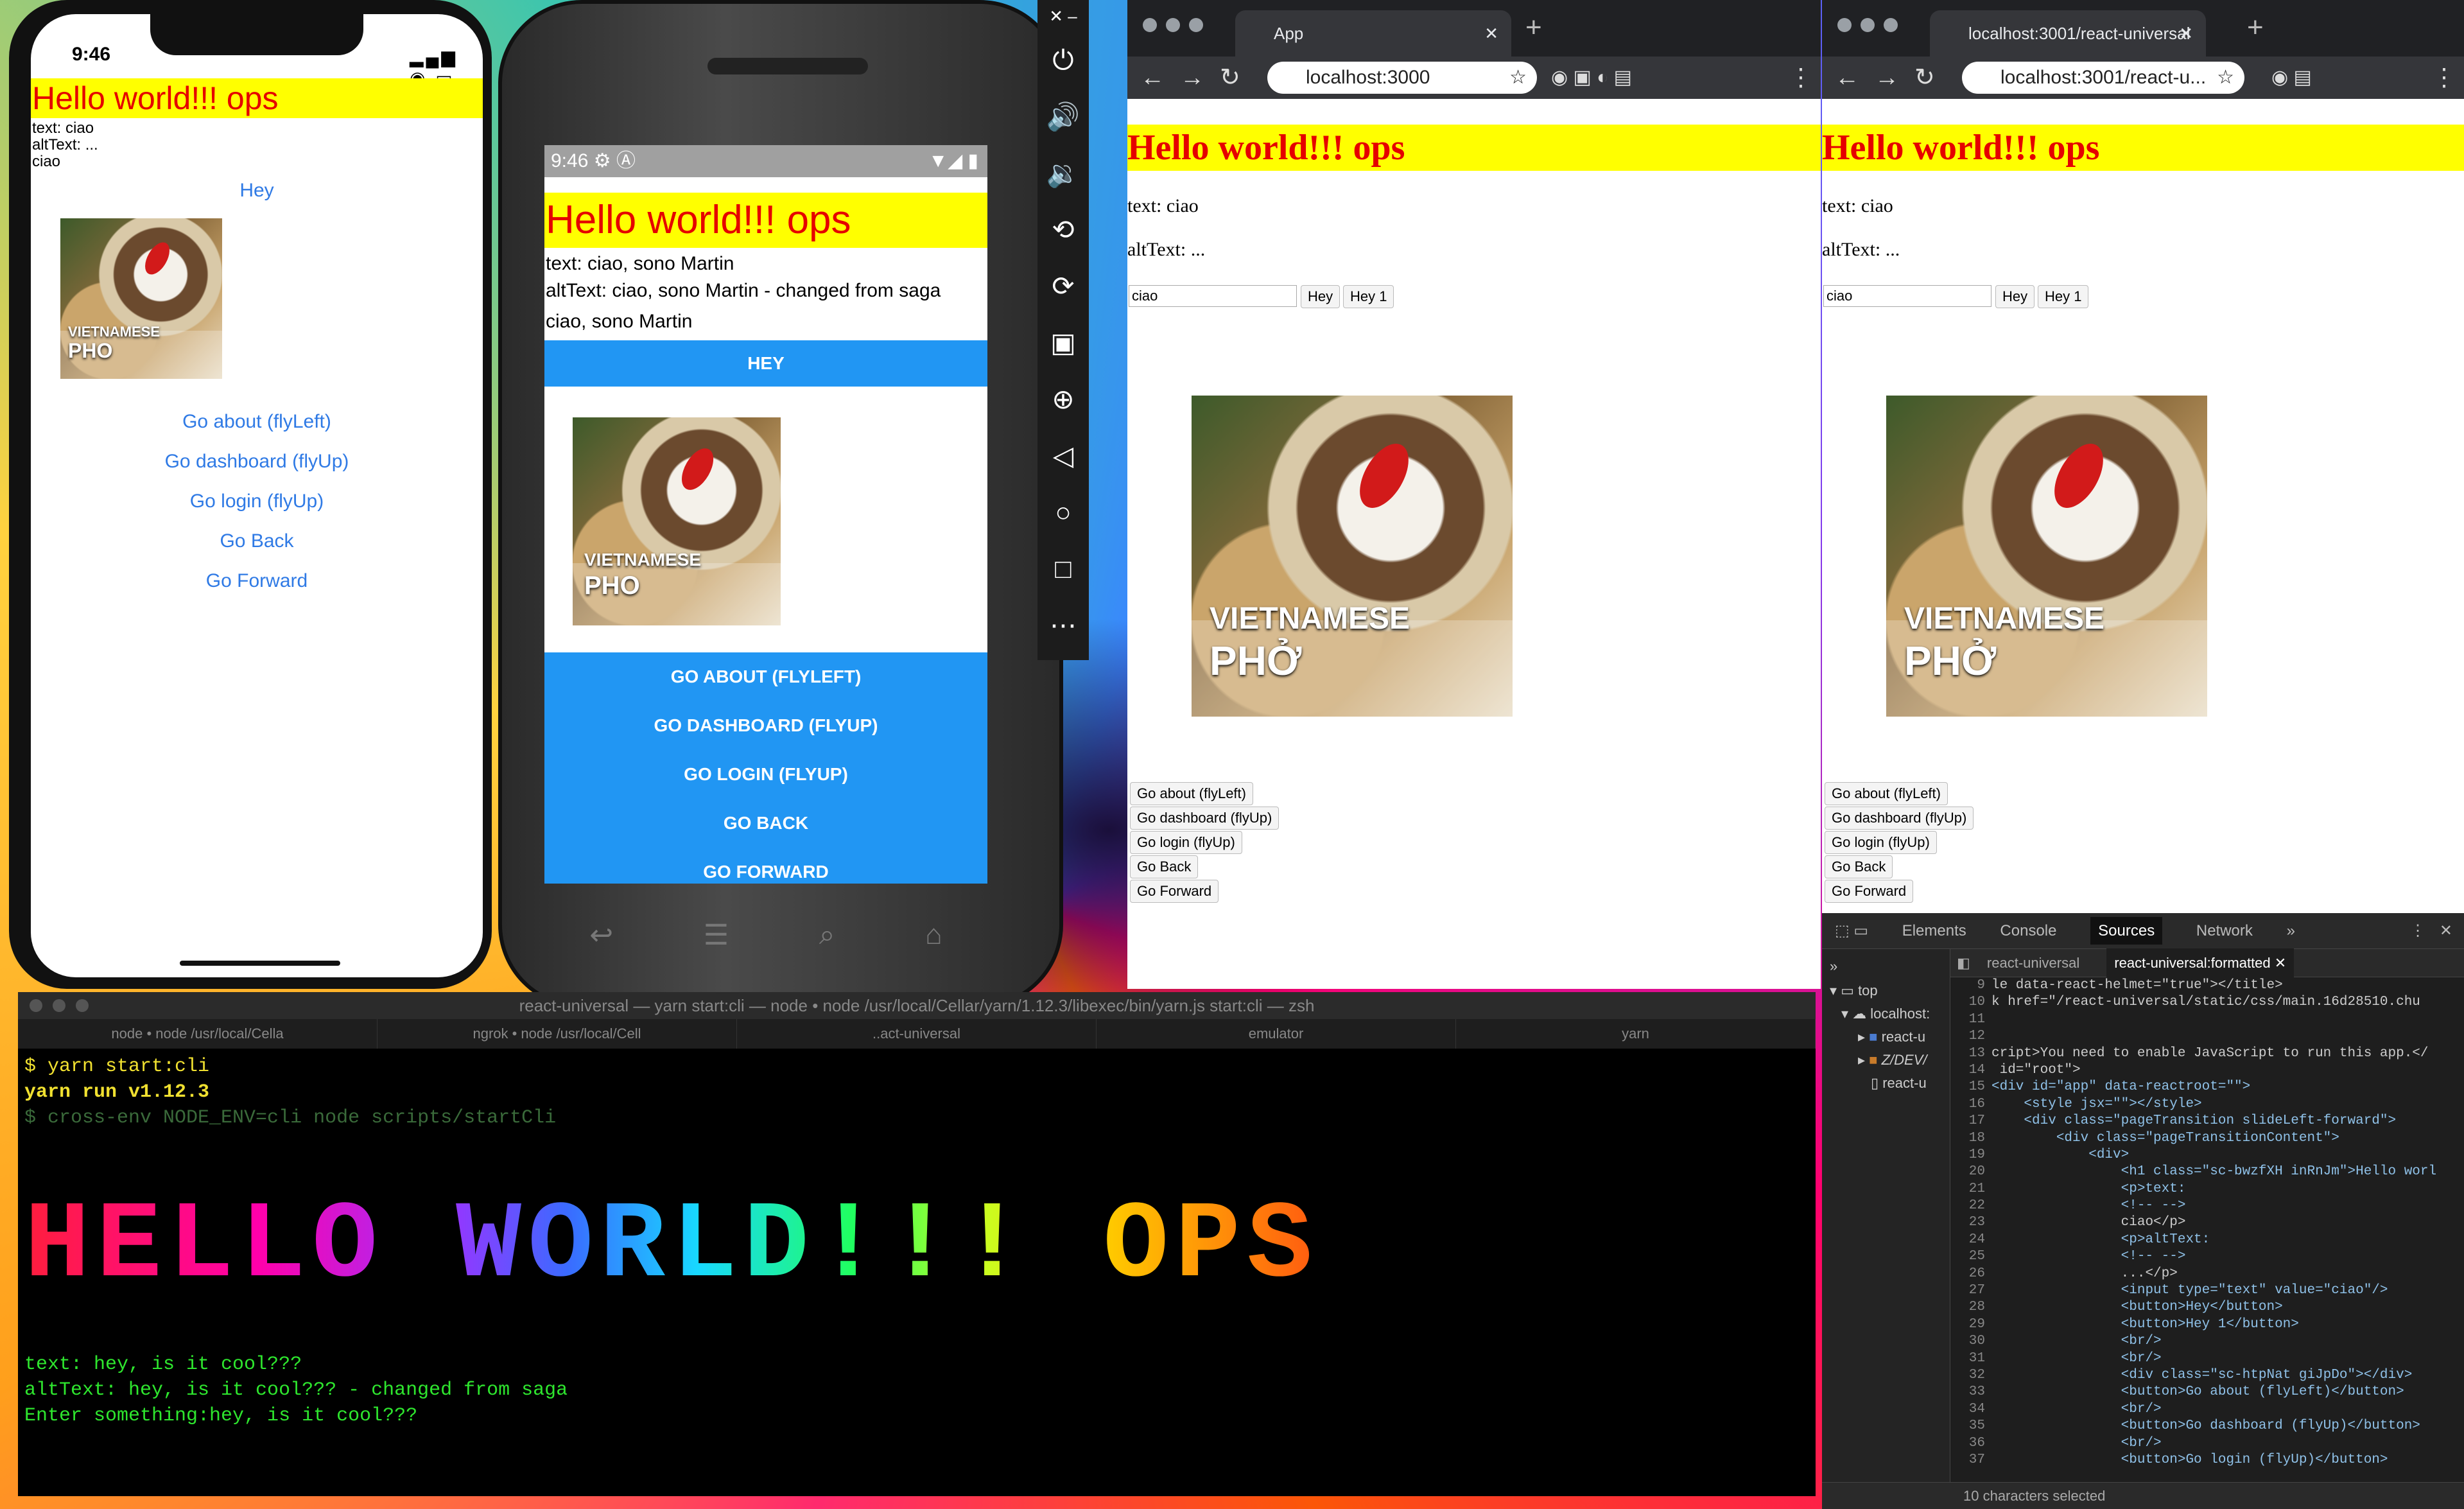 This screenshot has height=1509, width=2464. What do you see at coordinates (1934, 930) in the screenshot?
I see `tab-elements: Elements` at bounding box center [1934, 930].